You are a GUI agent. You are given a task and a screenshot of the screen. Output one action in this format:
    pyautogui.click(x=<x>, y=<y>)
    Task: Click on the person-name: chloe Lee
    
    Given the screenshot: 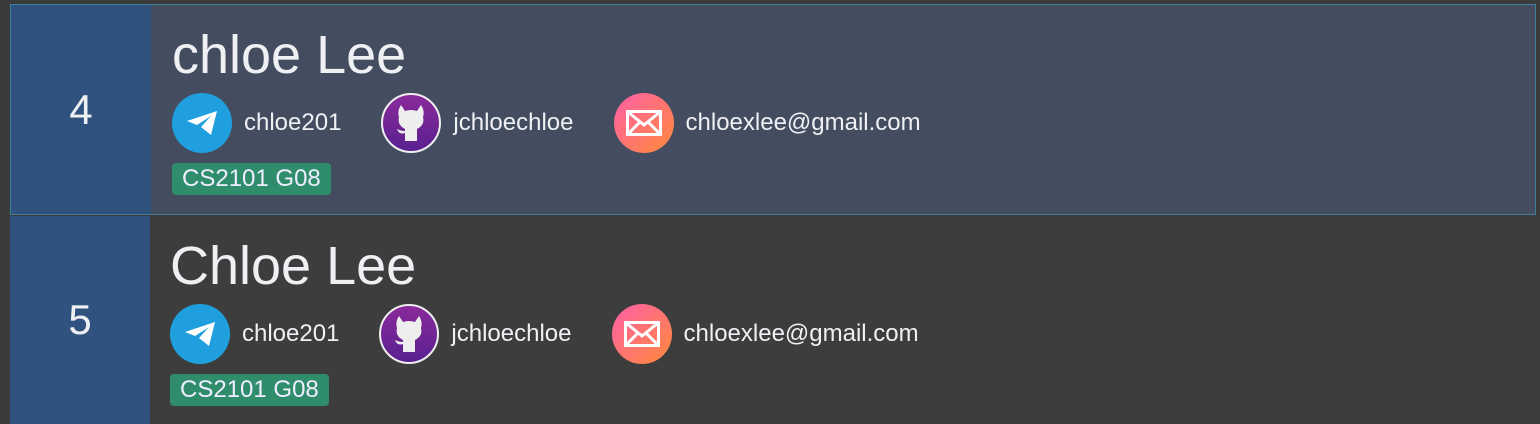 What is the action you would take?
    pyautogui.click(x=289, y=55)
    